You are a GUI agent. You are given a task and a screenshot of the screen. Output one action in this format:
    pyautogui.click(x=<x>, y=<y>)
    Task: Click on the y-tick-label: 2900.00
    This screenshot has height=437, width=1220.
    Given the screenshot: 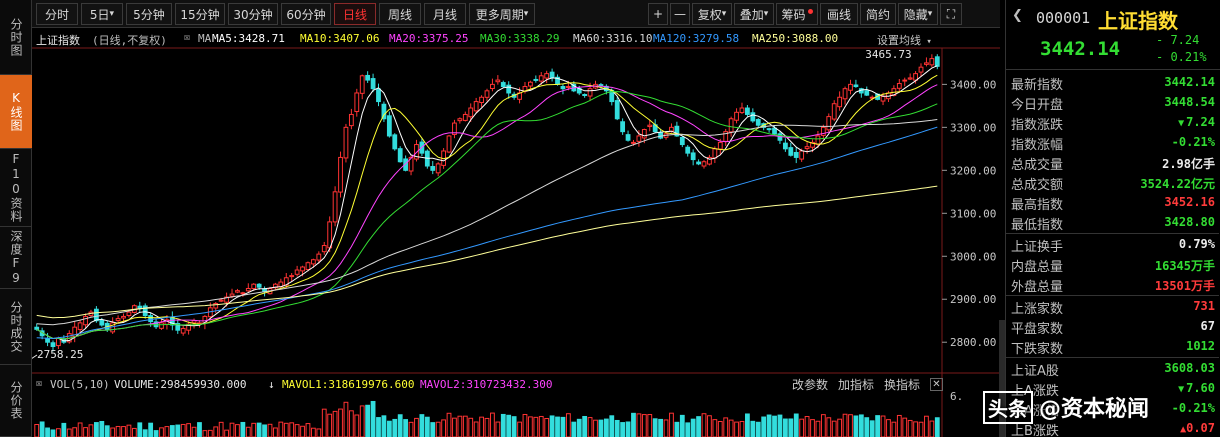 What is the action you would take?
    pyautogui.click(x=973, y=299)
    